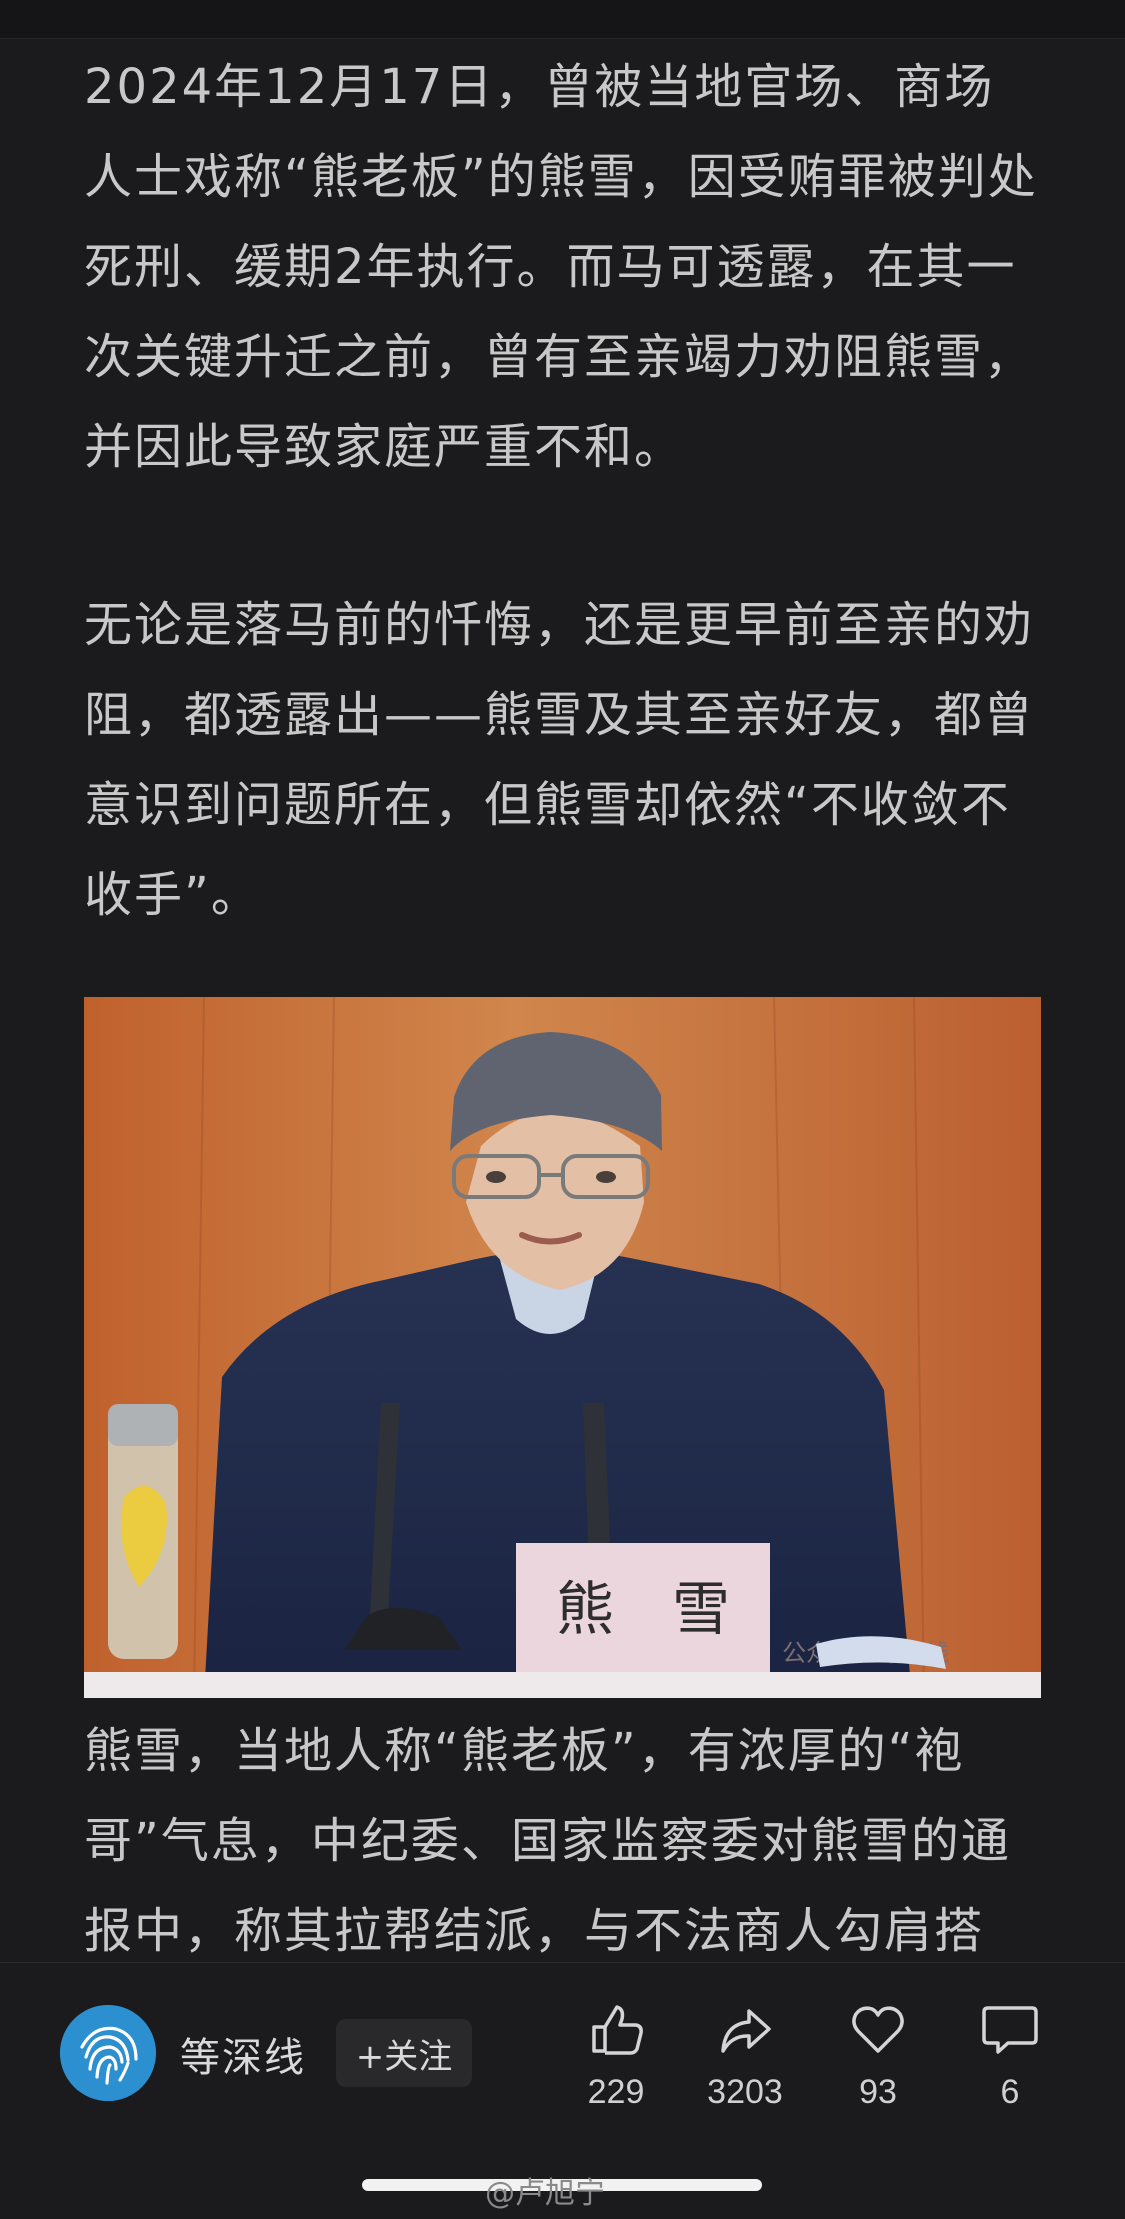  I want to click on share-arrow-icon, so click(746, 2031).